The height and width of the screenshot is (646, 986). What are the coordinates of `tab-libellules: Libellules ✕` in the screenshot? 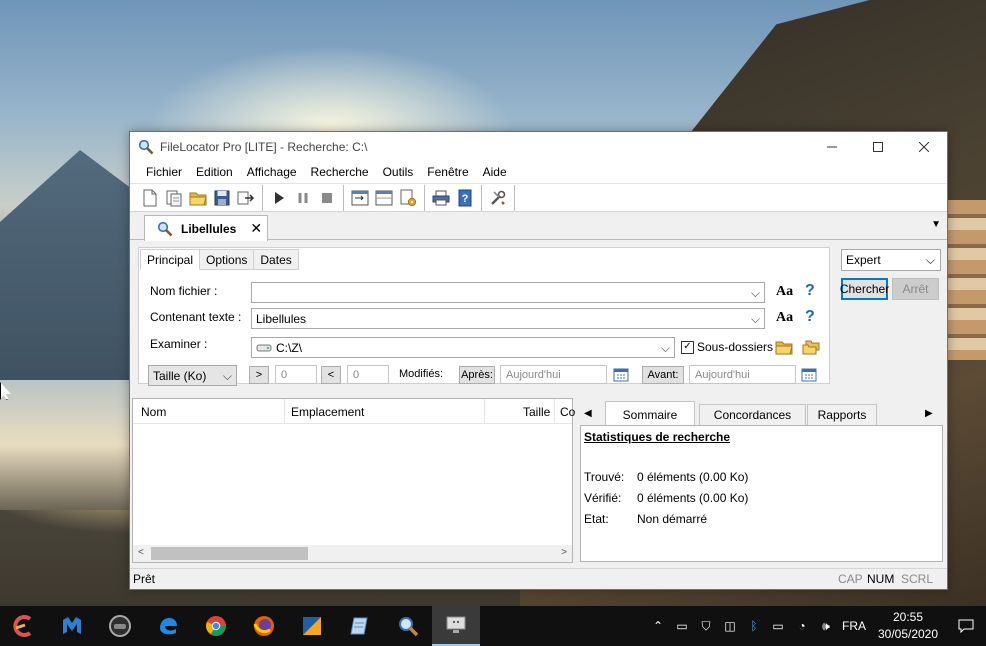 It's located at (206, 228).